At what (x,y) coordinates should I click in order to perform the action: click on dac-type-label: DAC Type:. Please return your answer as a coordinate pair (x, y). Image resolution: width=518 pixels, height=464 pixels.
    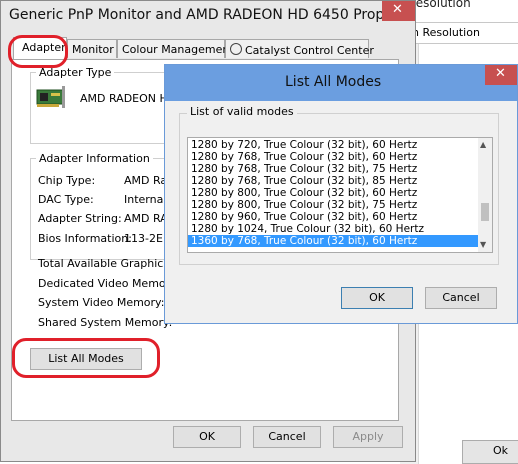
    Looking at the image, I should click on (66, 199).